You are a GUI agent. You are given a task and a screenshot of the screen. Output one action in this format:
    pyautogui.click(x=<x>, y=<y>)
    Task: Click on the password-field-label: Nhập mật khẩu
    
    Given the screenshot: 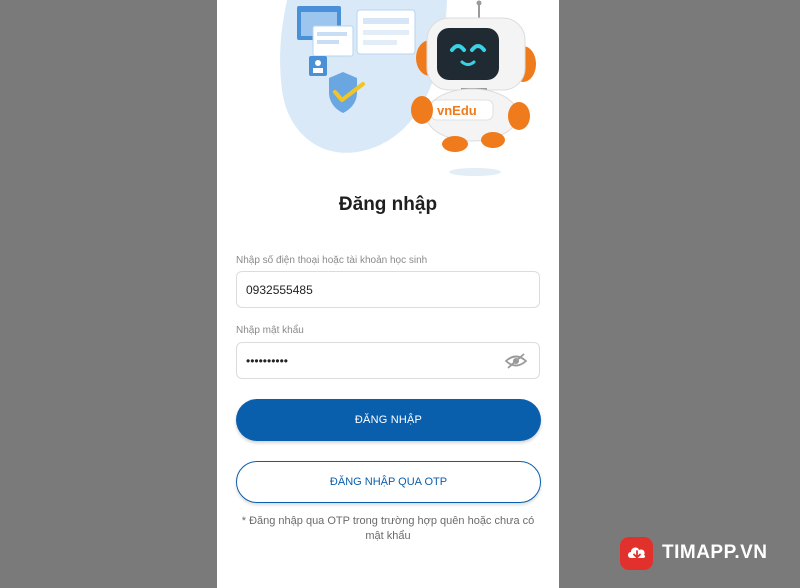 What is the action you would take?
    pyautogui.click(x=270, y=330)
    